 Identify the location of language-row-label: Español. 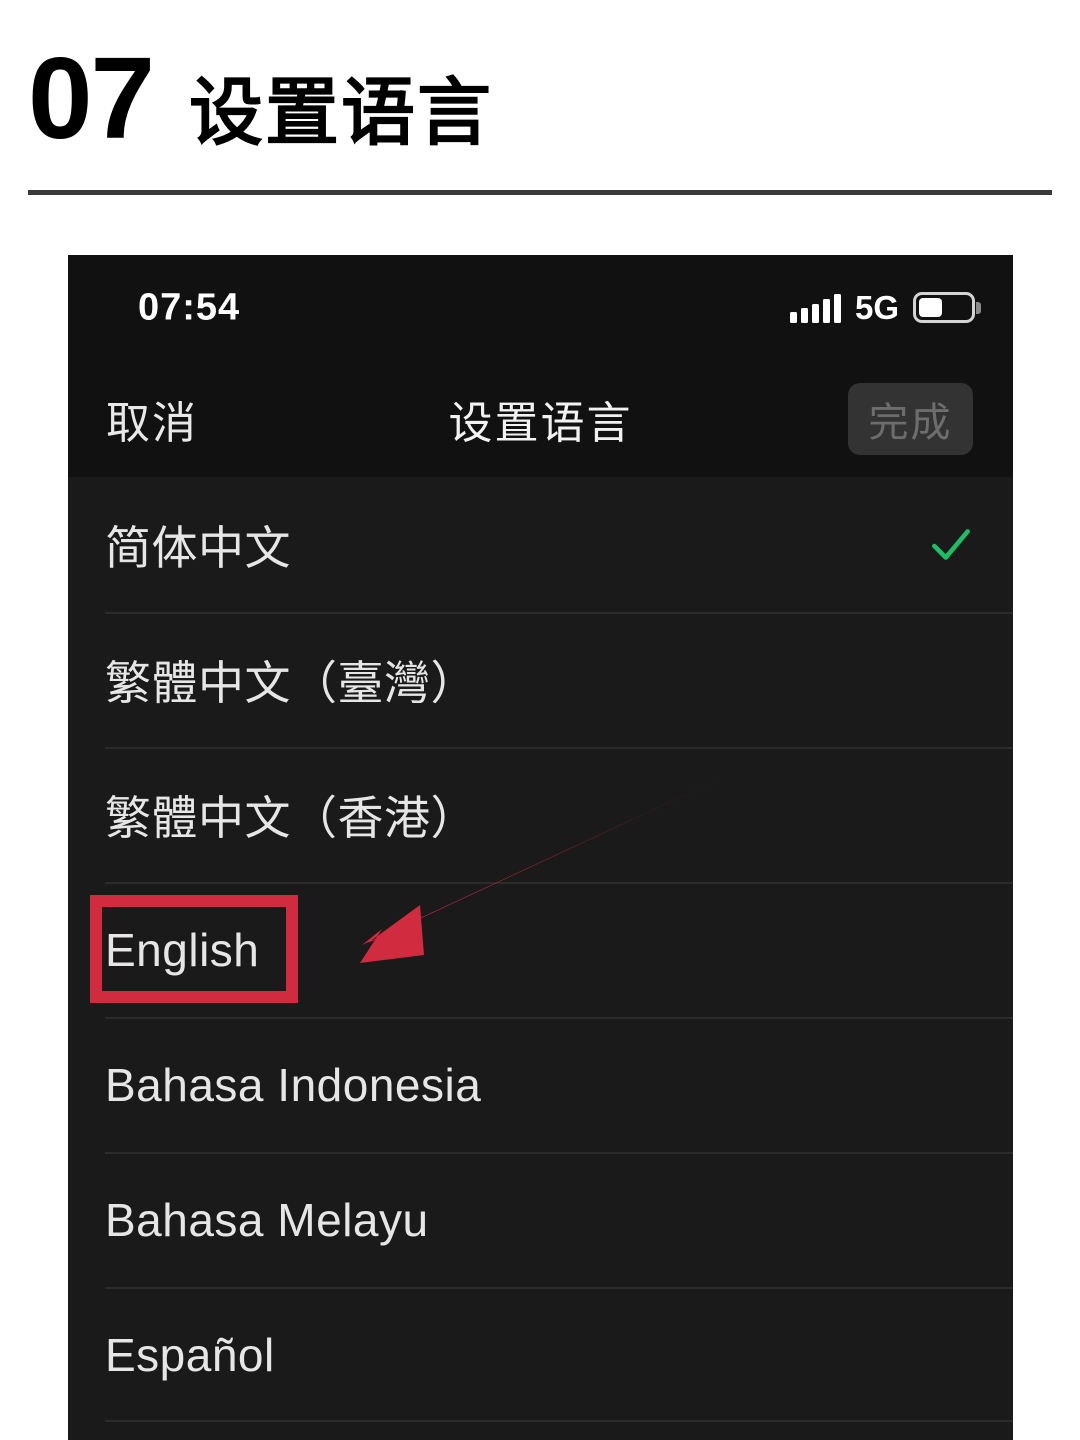
(190, 1354).